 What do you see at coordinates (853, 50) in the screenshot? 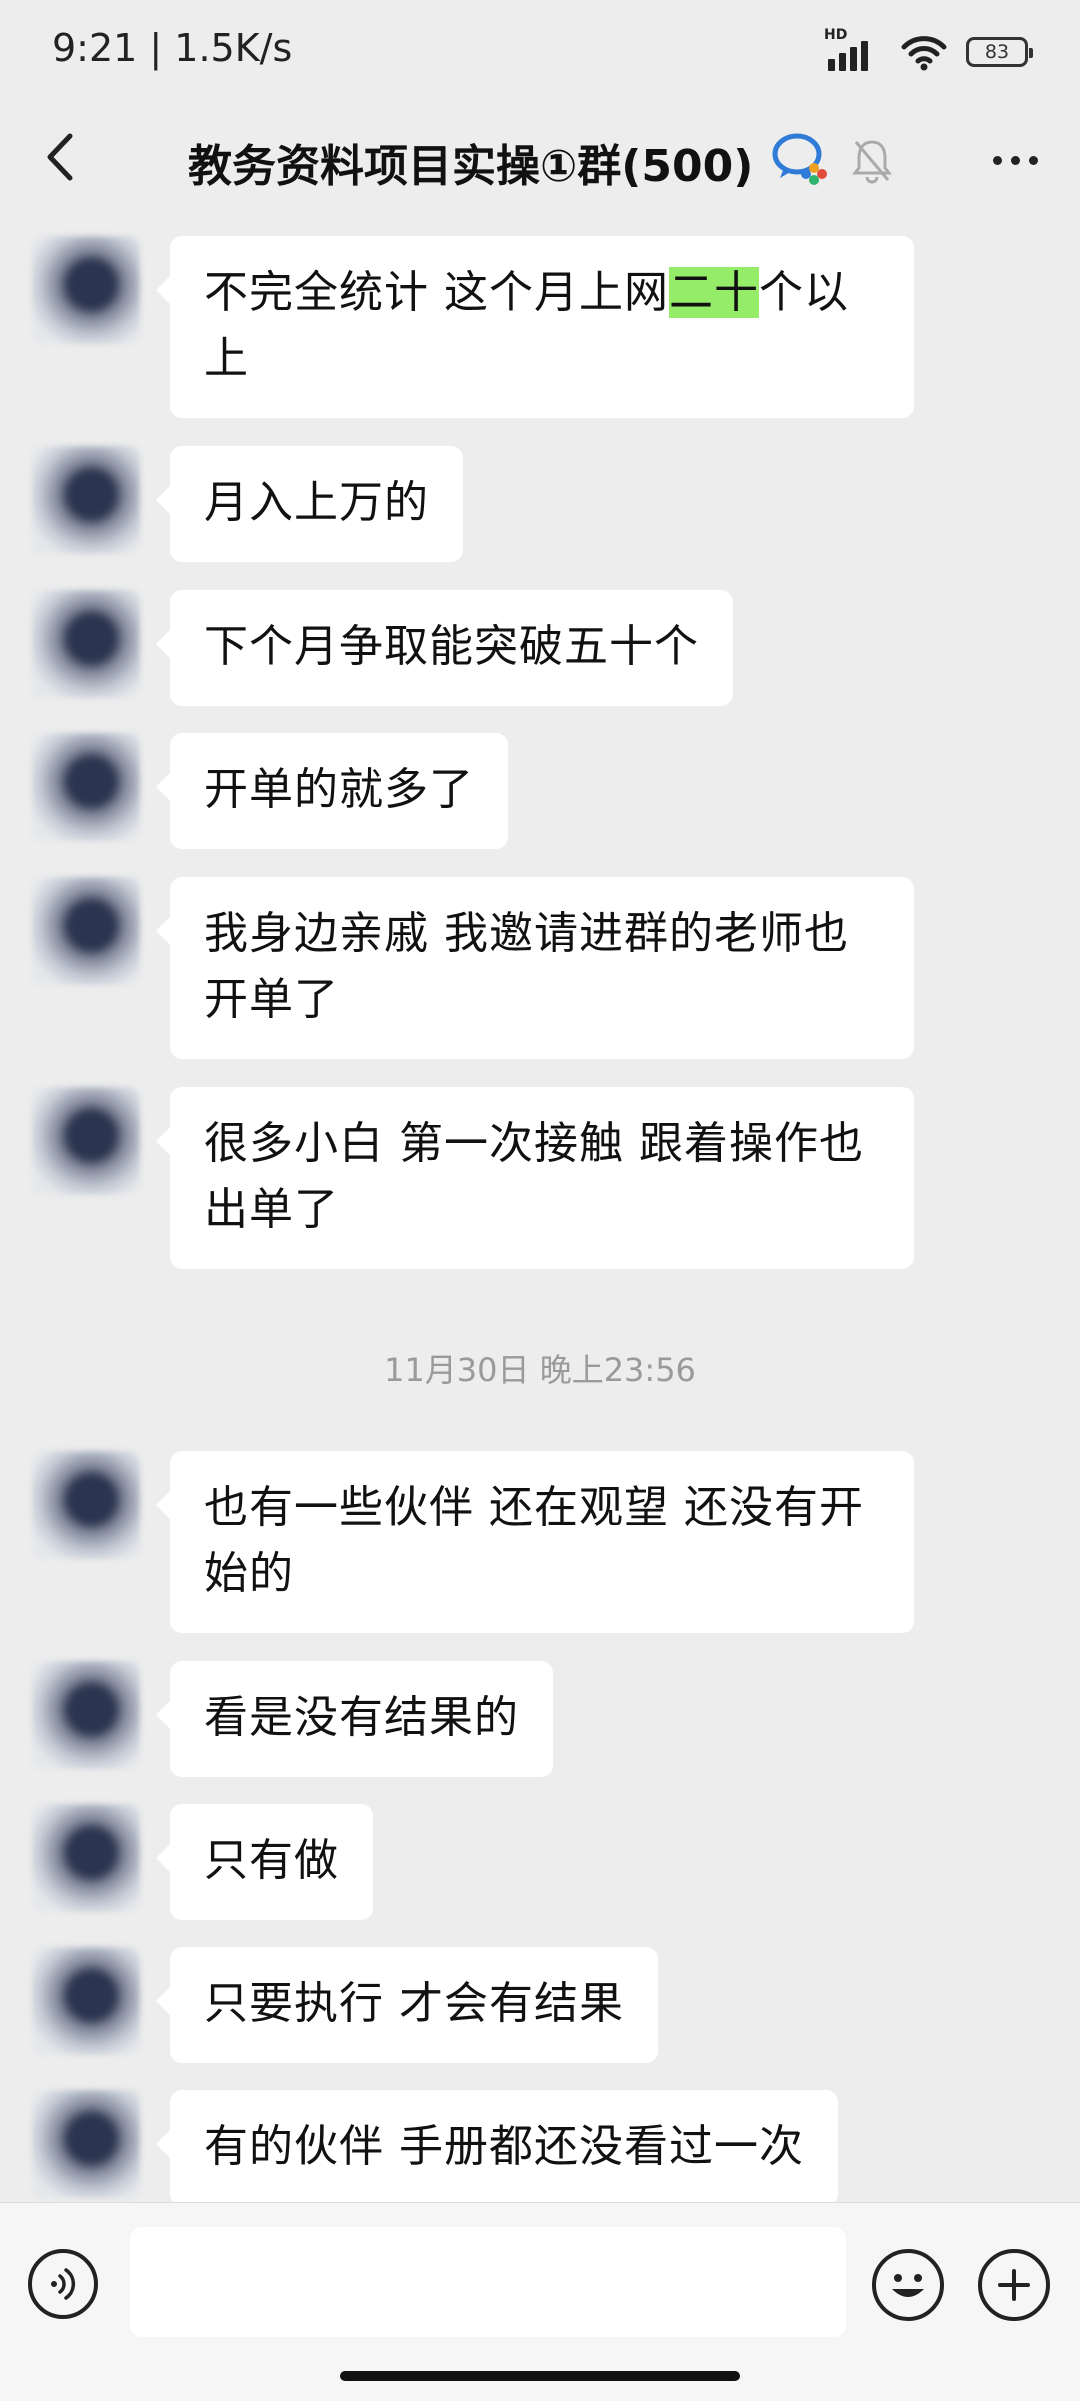
I see `signal-icon: HD` at bounding box center [853, 50].